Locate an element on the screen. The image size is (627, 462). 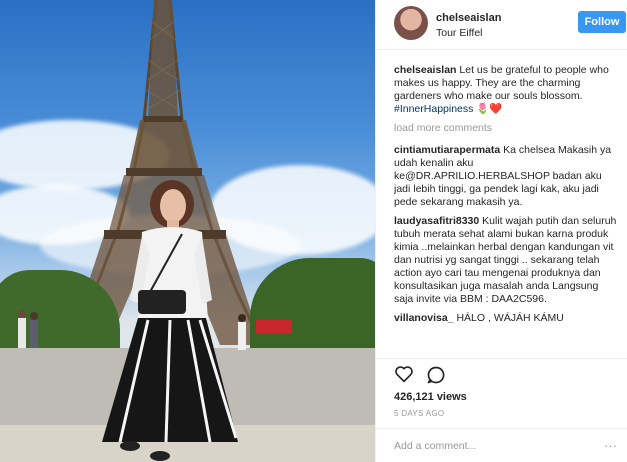
comment-item: villanovisa_ HÁLO , WÁJÁH KÁMU is located at coordinates (506, 318).